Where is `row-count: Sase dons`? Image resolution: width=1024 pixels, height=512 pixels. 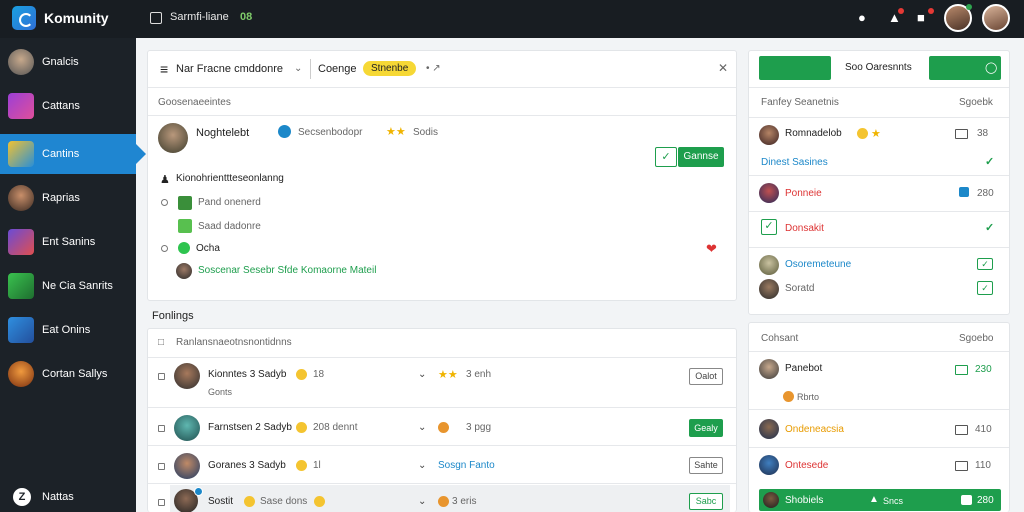 row-count: Sase dons is located at coordinates (284, 501).